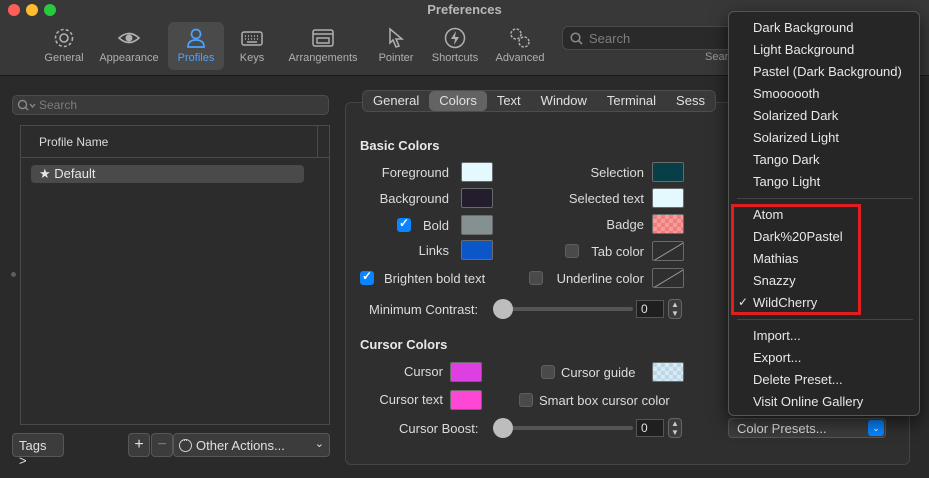  What do you see at coordinates (129, 58) in the screenshot?
I see `toolbar-label: Appearance` at bounding box center [129, 58].